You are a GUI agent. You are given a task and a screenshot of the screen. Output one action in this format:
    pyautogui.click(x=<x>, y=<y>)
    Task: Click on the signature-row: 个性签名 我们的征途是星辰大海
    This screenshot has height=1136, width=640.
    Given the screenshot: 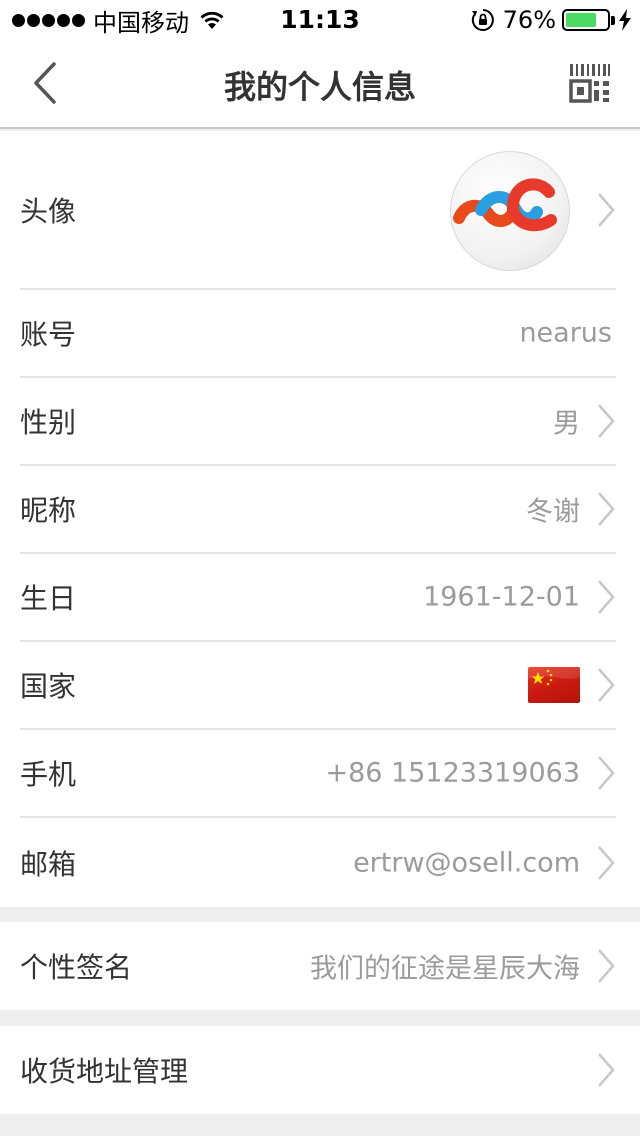 What is the action you would take?
    pyautogui.click(x=318, y=966)
    